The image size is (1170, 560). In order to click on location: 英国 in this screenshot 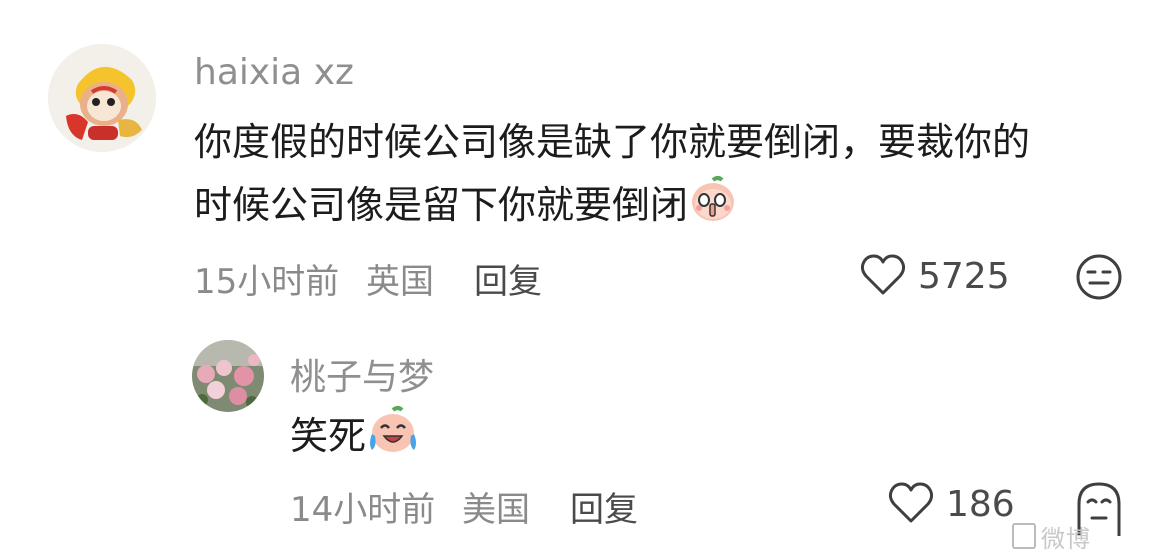, I will do `click(400, 282)`.